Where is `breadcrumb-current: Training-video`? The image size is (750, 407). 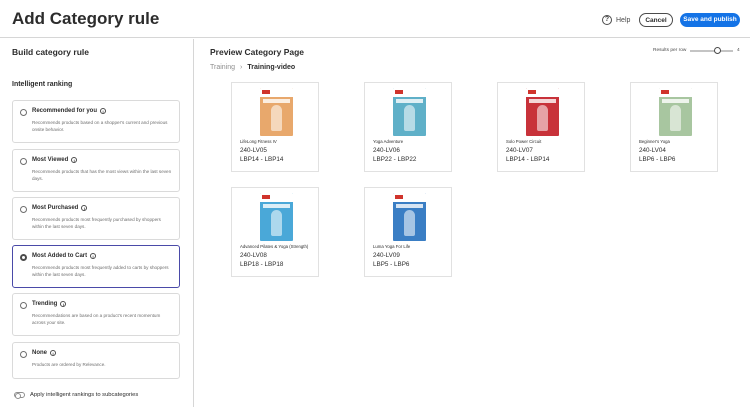 breadcrumb-current: Training-video is located at coordinates (271, 67).